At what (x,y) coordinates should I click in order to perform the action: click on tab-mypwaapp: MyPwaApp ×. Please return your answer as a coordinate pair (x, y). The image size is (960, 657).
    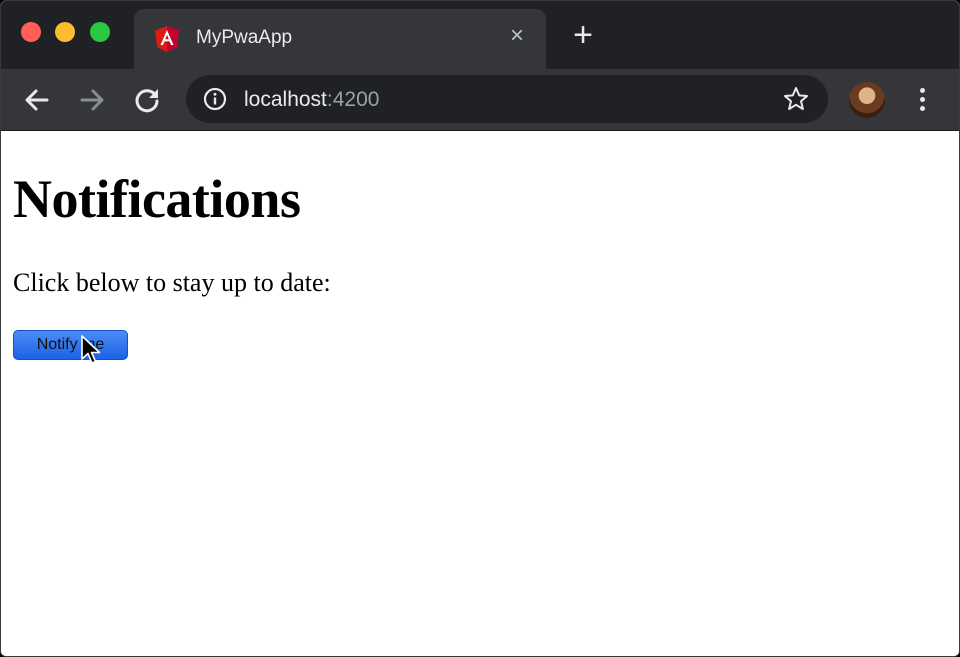
    Looking at the image, I should click on (340, 39).